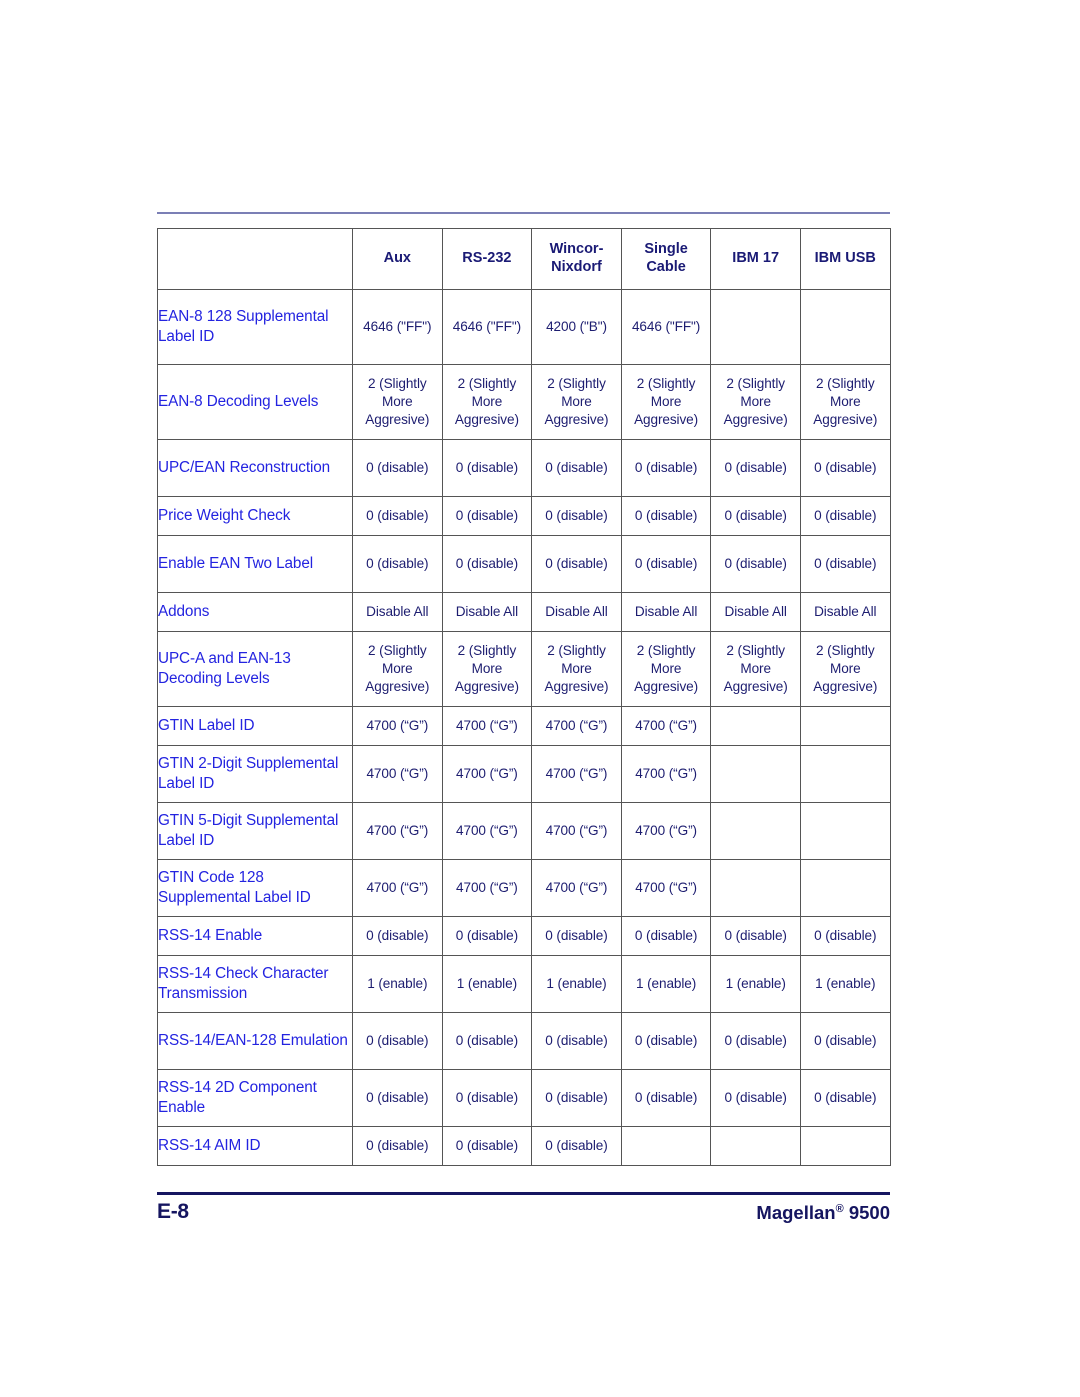 The height and width of the screenshot is (1397, 1080). What do you see at coordinates (255, 468) in the screenshot?
I see `row-label: UPC/EAN Reconstruction` at bounding box center [255, 468].